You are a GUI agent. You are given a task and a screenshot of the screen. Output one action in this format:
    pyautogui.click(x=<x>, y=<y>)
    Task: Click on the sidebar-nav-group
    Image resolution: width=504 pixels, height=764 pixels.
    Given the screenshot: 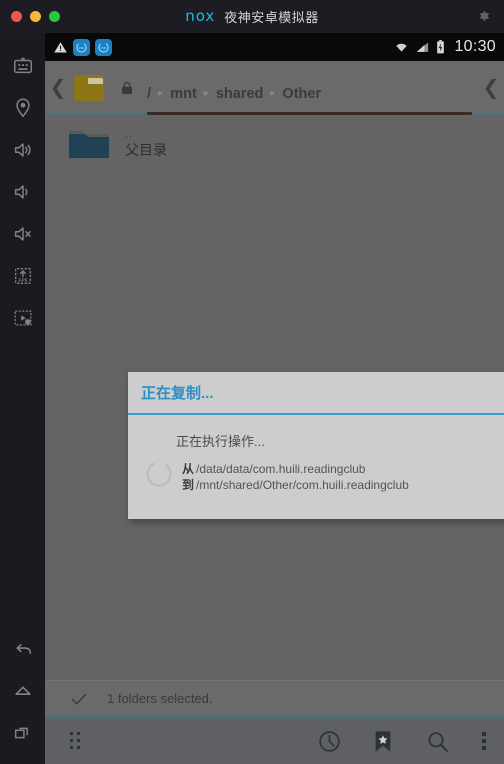 What is the action you would take?
    pyautogui.click(x=22, y=691)
    